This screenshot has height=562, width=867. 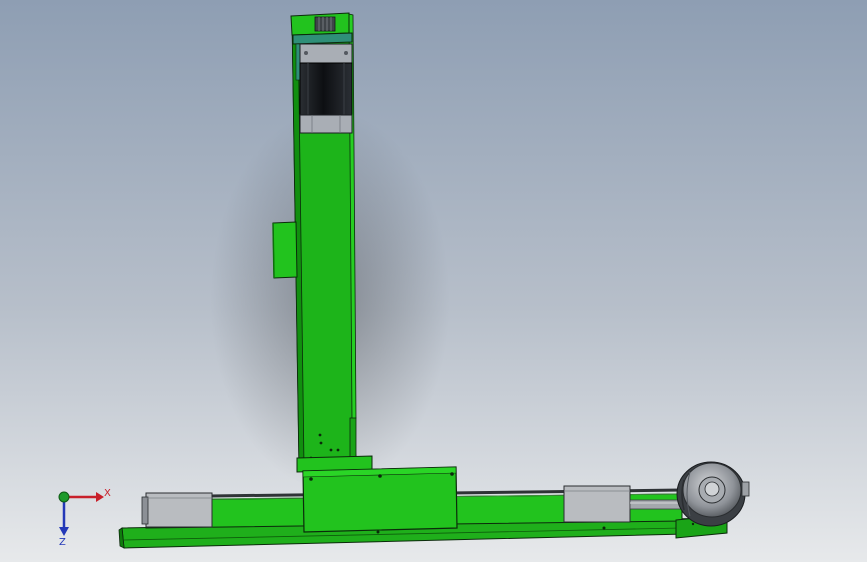 What do you see at coordinates (320, 24) in the screenshot?
I see `column-top-cap` at bounding box center [320, 24].